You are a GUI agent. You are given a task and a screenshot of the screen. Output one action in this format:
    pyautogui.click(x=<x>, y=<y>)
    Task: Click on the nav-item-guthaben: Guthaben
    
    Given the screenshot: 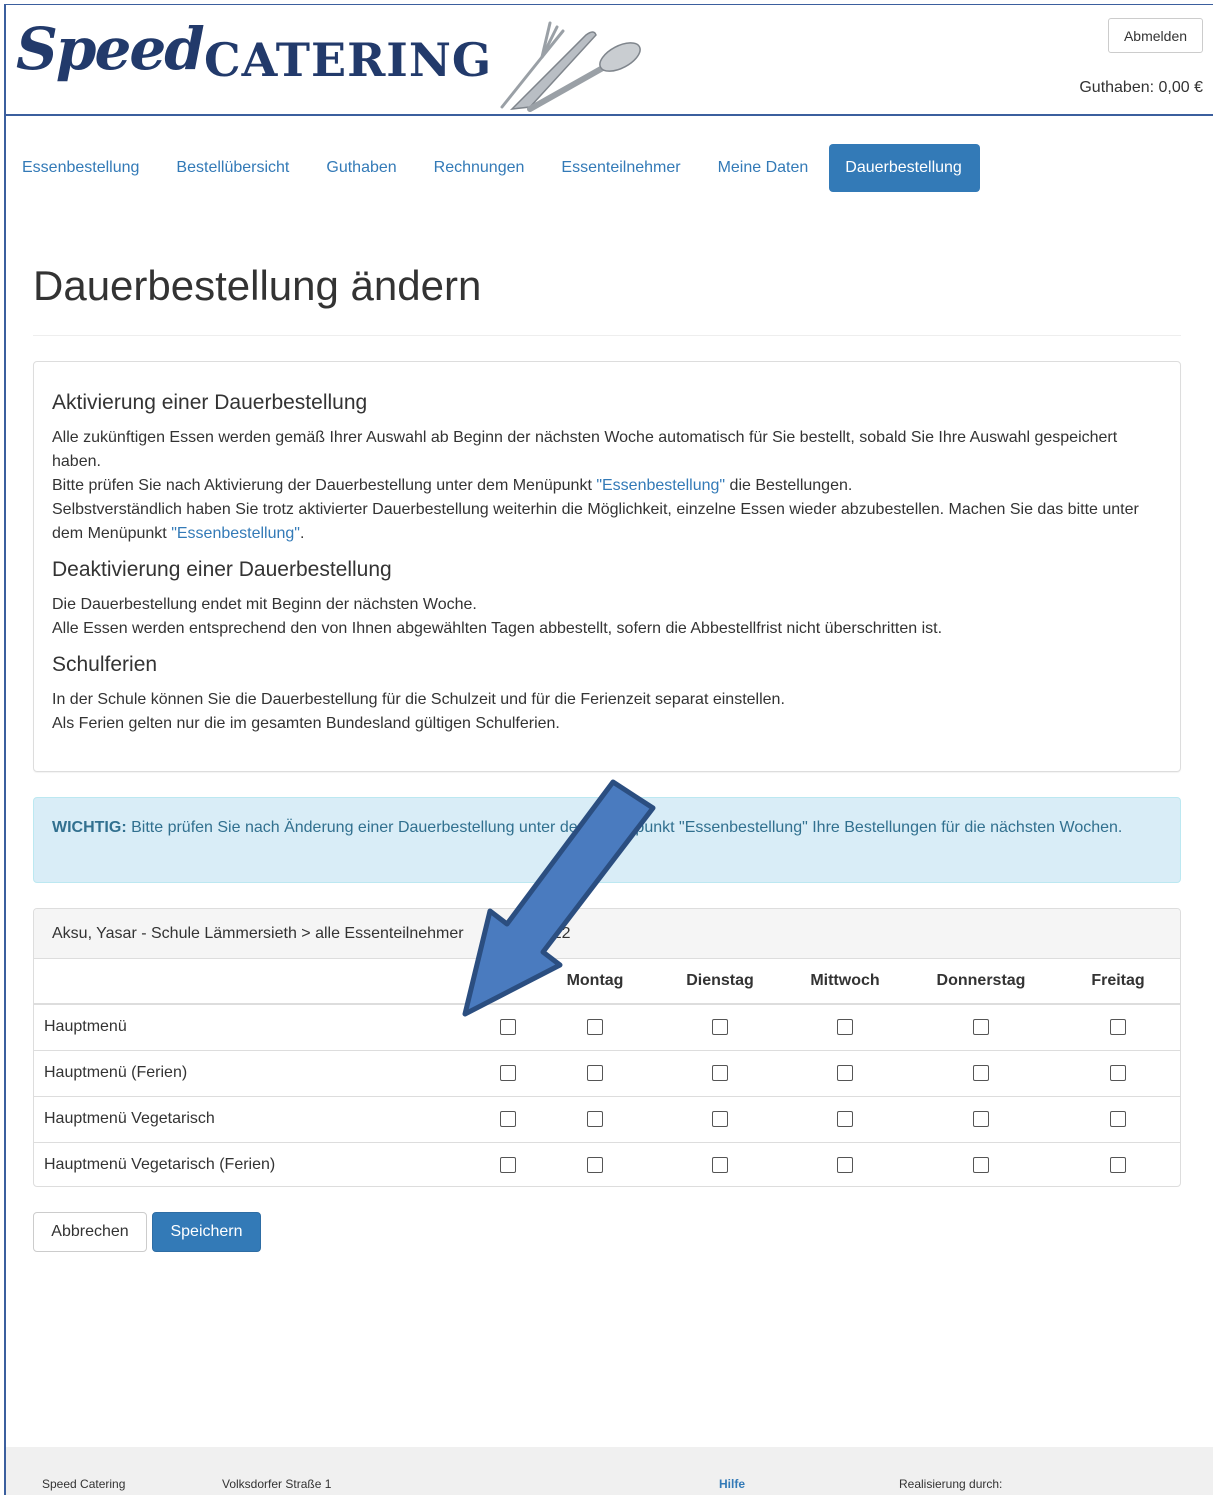 What is the action you would take?
    pyautogui.click(x=362, y=168)
    